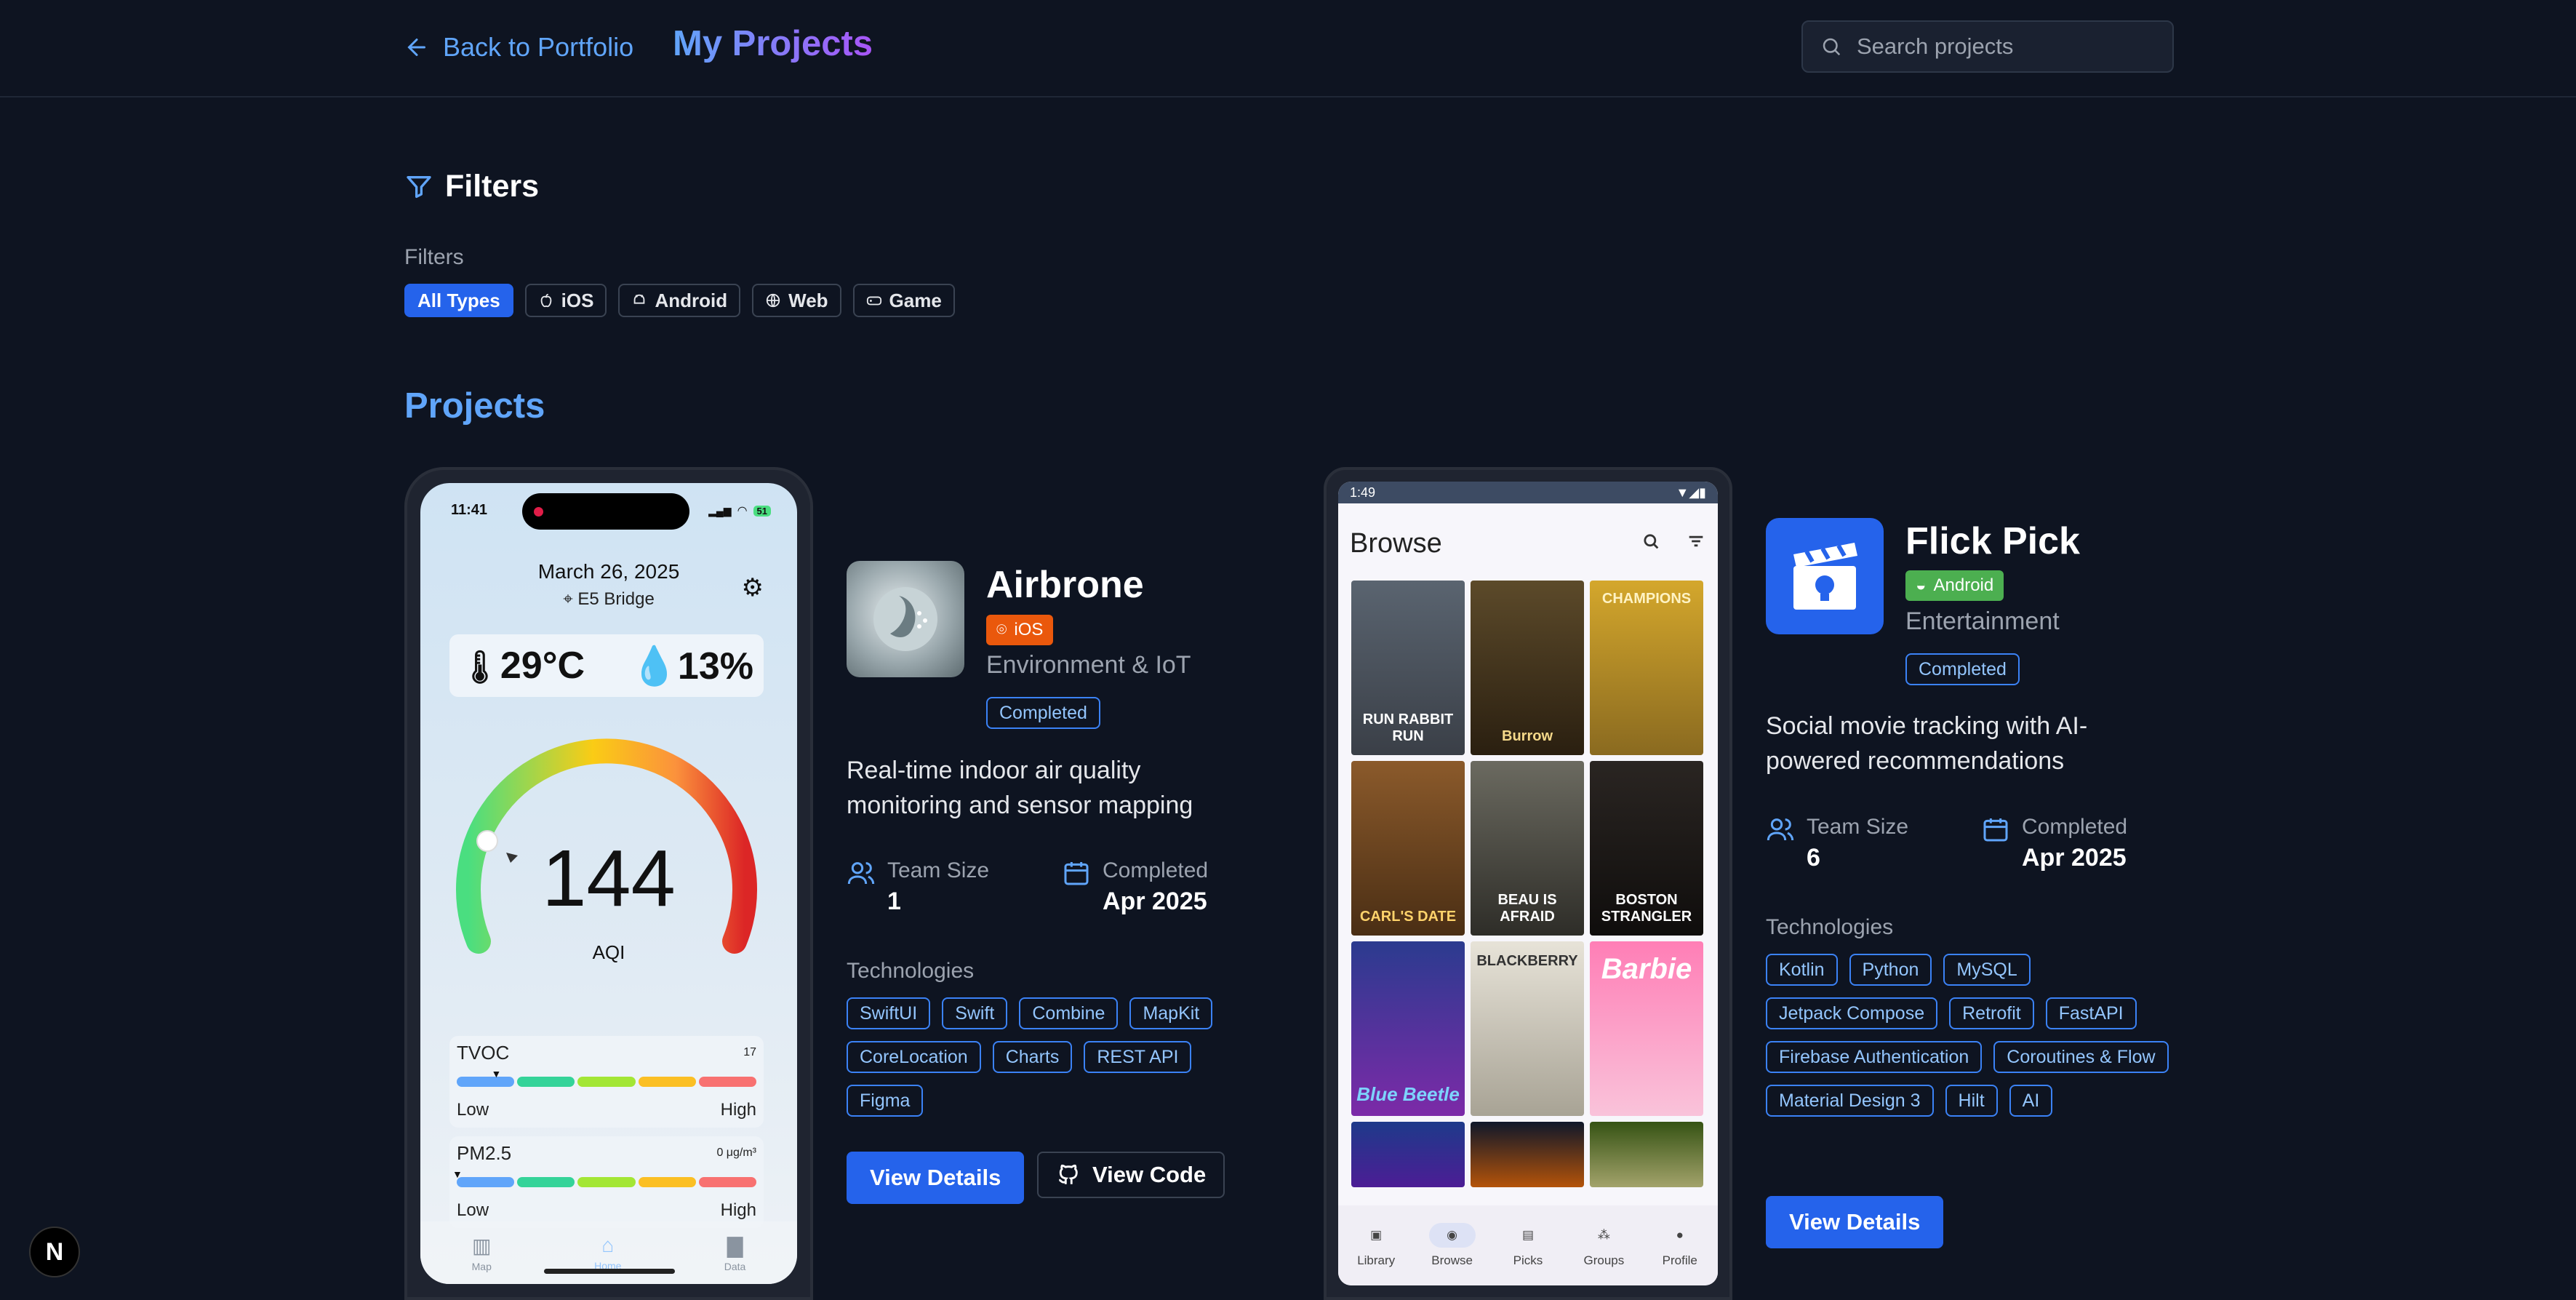 The image size is (2576, 1300). I want to click on movie-poster: BOSTON STRANGLER, so click(1646, 848).